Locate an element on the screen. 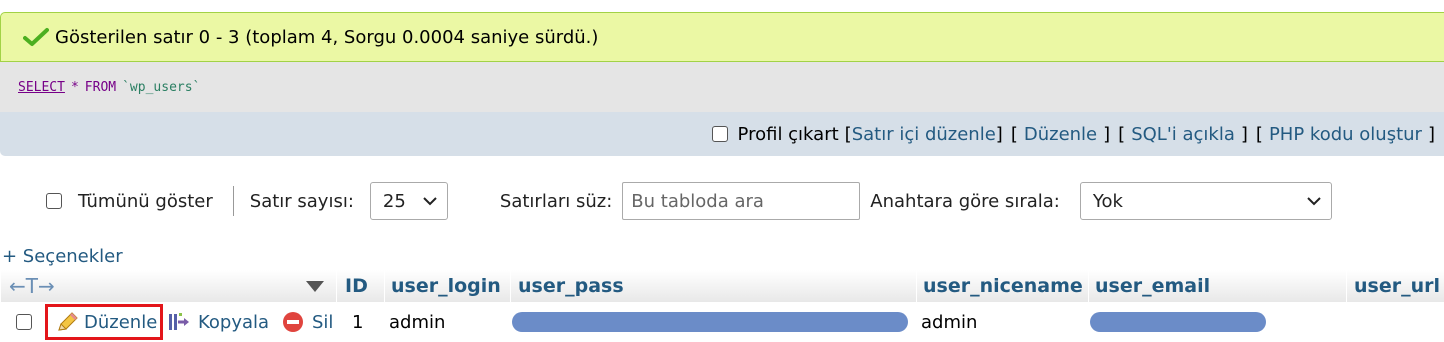  options-link: + Seçenekler is located at coordinates (62, 256).